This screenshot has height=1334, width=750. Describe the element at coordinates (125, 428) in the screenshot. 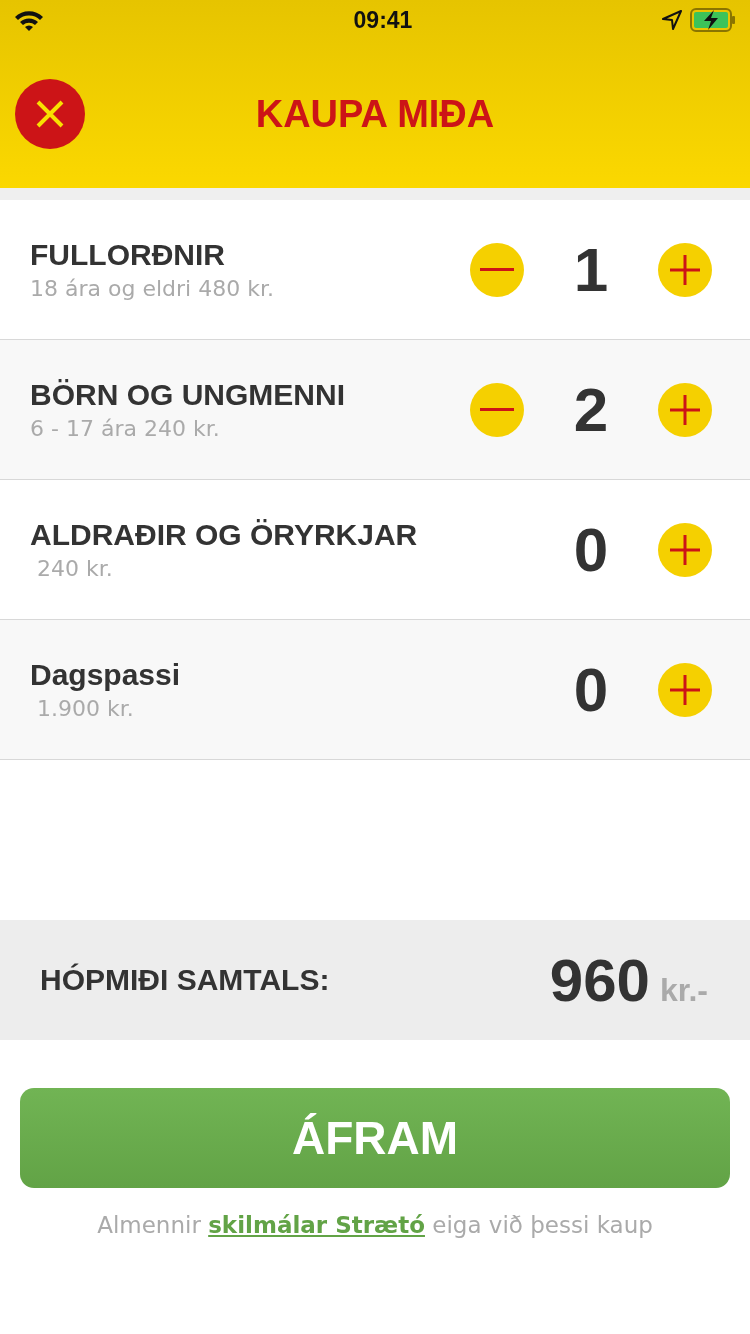

I see `ticket-price: 6 - 17 ára 240 kr.` at that location.